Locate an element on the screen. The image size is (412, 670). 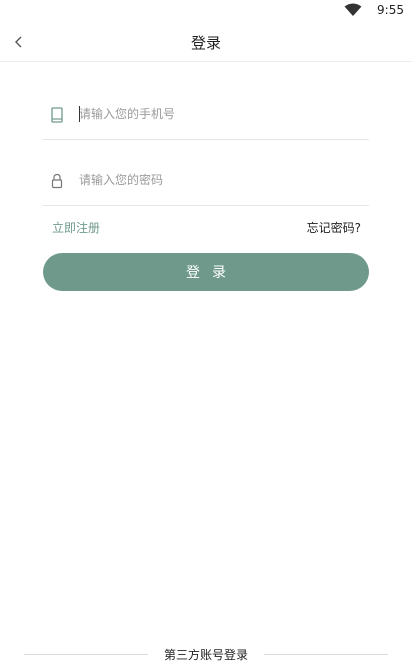
phone-field is located at coordinates (206, 115).